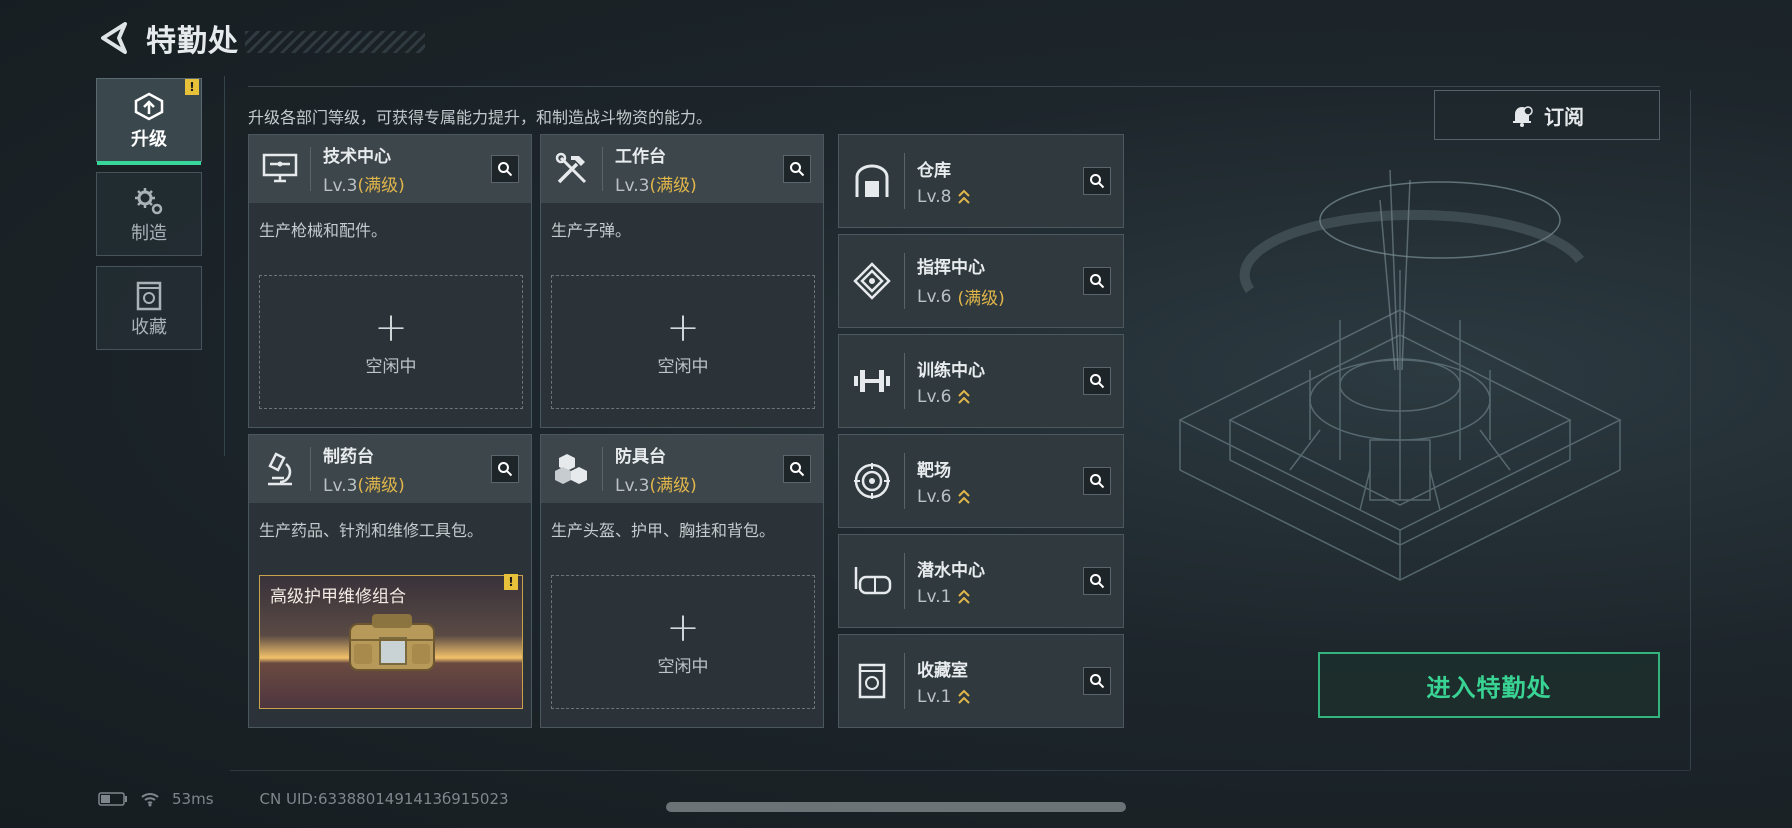  Describe the element at coordinates (591, 230) in the screenshot. I see `card-description: 生产子弹。` at that location.